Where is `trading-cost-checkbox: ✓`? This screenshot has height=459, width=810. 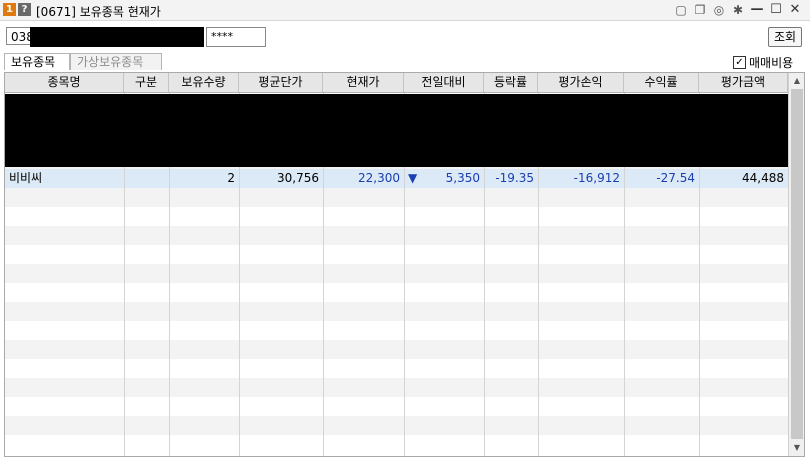
trading-cost-checkbox: ✓ is located at coordinates (739, 62).